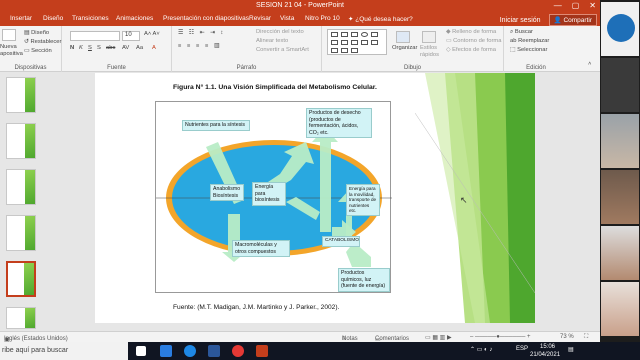  What do you see at coordinates (21, 18) in the screenshot?
I see `tab-insertar: Insertar` at bounding box center [21, 18].